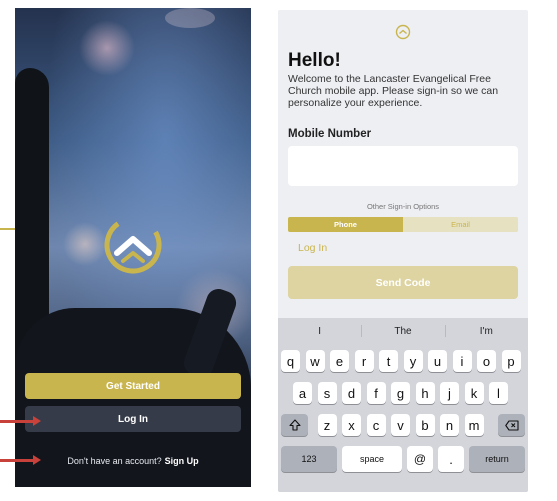 The height and width of the screenshot is (501, 557). Describe the element at coordinates (462, 361) in the screenshot. I see `key-i: i` at that location.